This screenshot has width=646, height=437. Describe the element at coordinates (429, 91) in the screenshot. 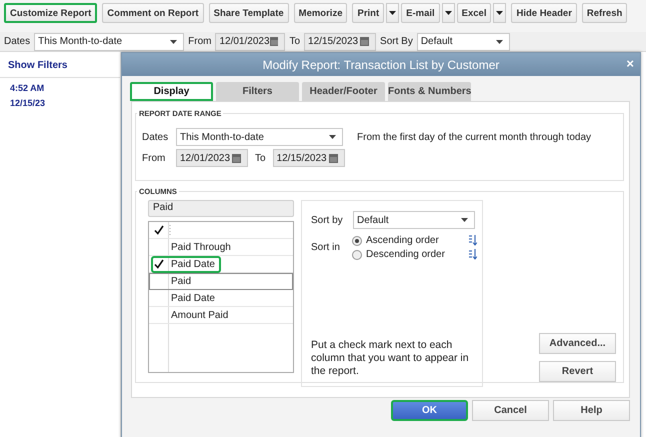

I see `tab: Fonts & Numbers` at that location.